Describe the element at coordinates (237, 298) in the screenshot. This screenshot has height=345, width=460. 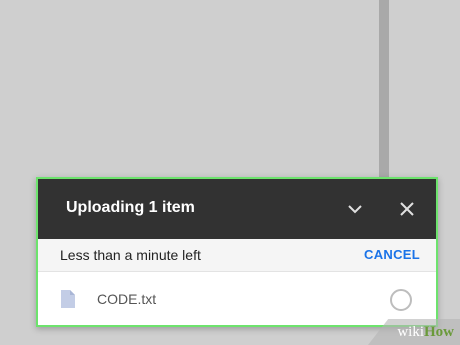
I see `upload-file-row: CODE.txt` at that location.